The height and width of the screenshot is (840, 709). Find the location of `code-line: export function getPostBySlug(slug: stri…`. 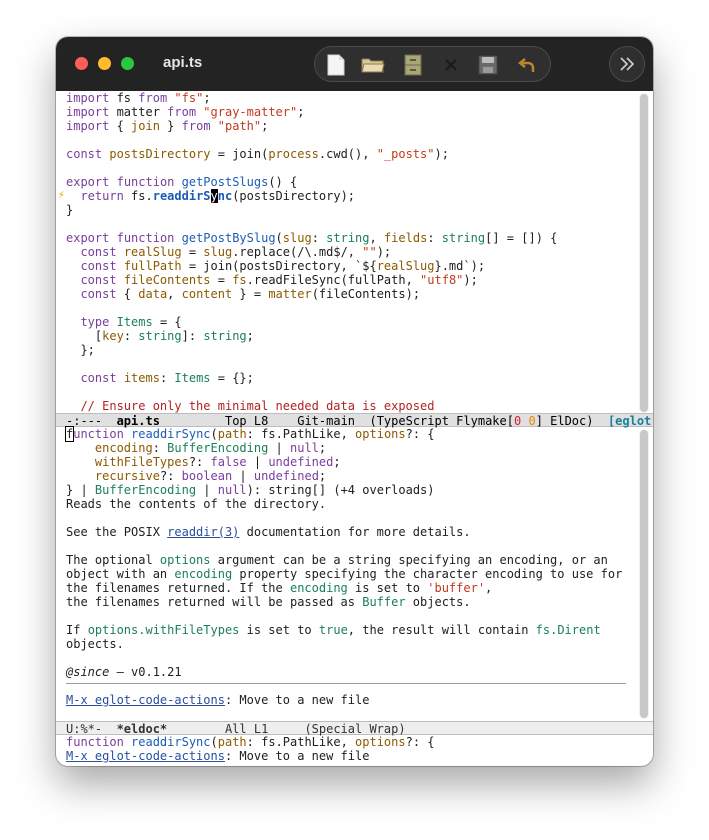

code-line: export function getPostBySlug(slug: stri… is located at coordinates (312, 238).